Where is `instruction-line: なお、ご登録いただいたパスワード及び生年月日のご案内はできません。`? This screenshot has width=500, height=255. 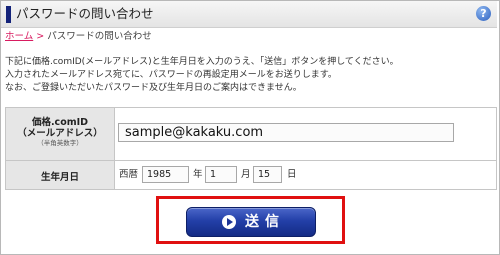 instruction-line: なお、ご登録いただいたパスワード及び生年月日のご案内はできません。 is located at coordinates (153, 88).